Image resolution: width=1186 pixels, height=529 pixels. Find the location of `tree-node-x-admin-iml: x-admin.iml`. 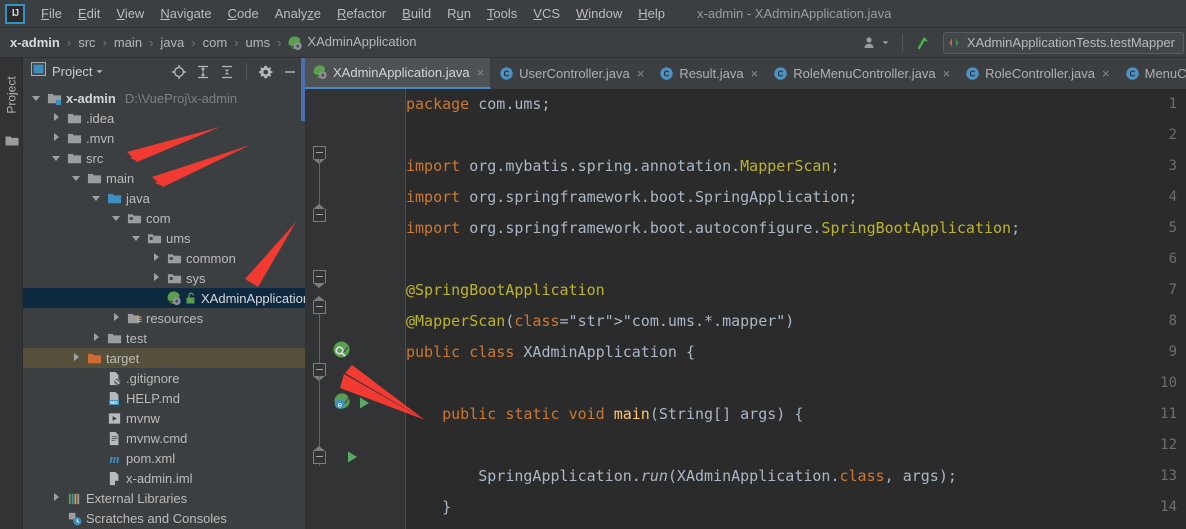

tree-node-x-admin-iml: x-admin.iml is located at coordinates (164, 478).